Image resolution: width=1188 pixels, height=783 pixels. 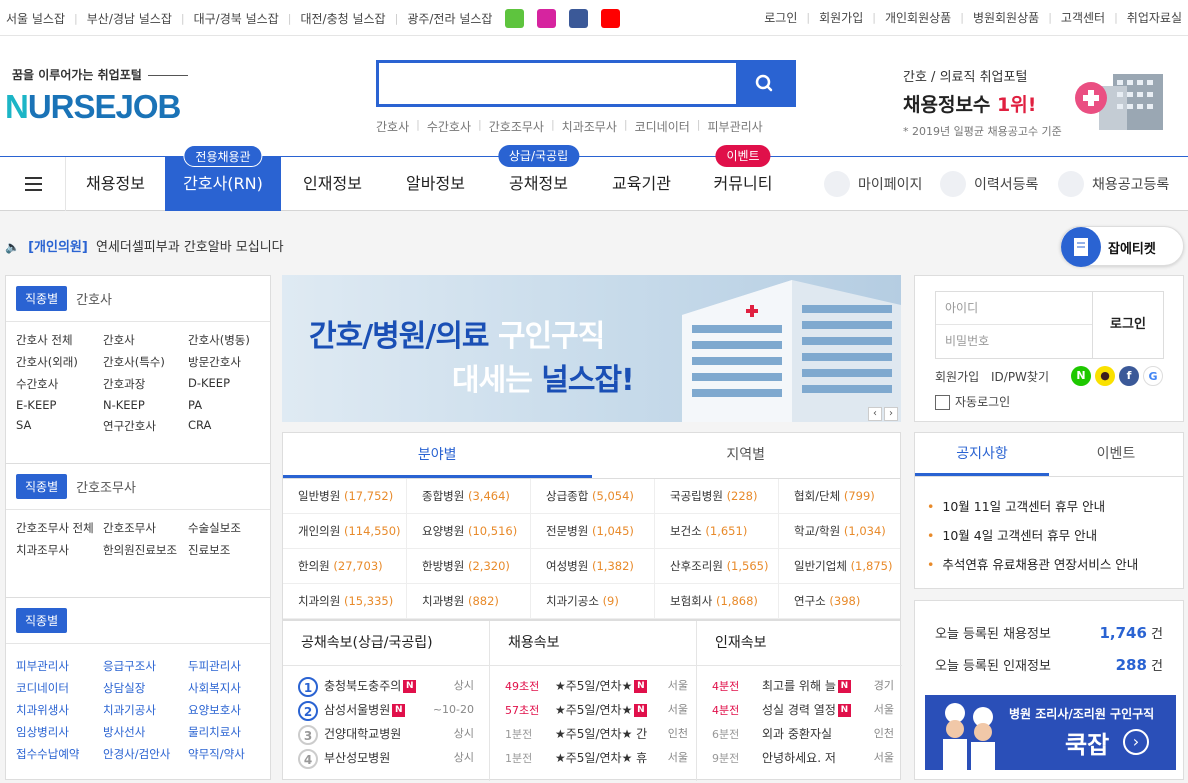 What do you see at coordinates (547, 18) in the screenshot?
I see `instagram-icon` at bounding box center [547, 18].